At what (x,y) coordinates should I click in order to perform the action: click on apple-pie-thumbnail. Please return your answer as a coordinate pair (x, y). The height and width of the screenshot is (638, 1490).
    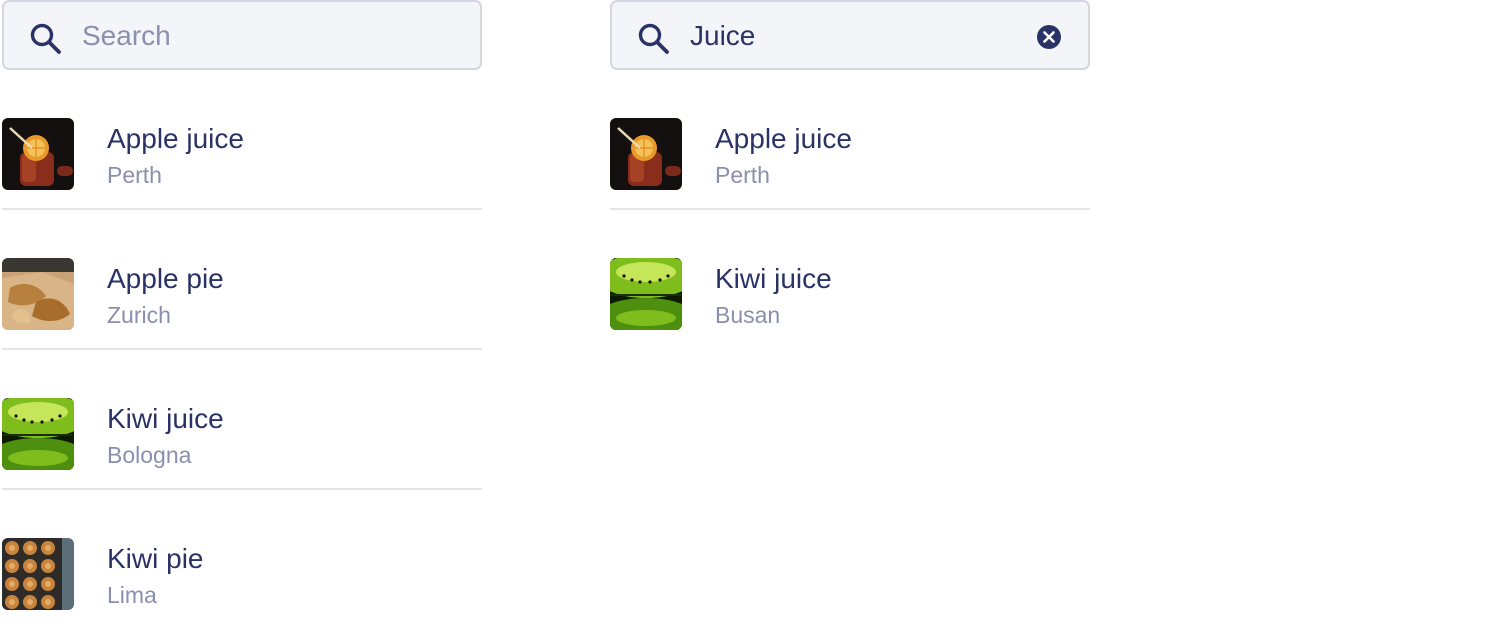
    Looking at the image, I should click on (38, 294).